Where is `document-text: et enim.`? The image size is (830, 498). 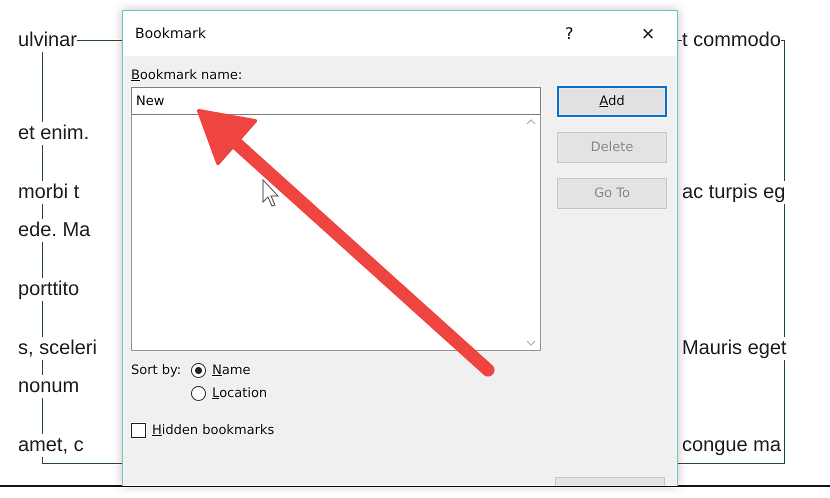 document-text: et enim. is located at coordinates (54, 133).